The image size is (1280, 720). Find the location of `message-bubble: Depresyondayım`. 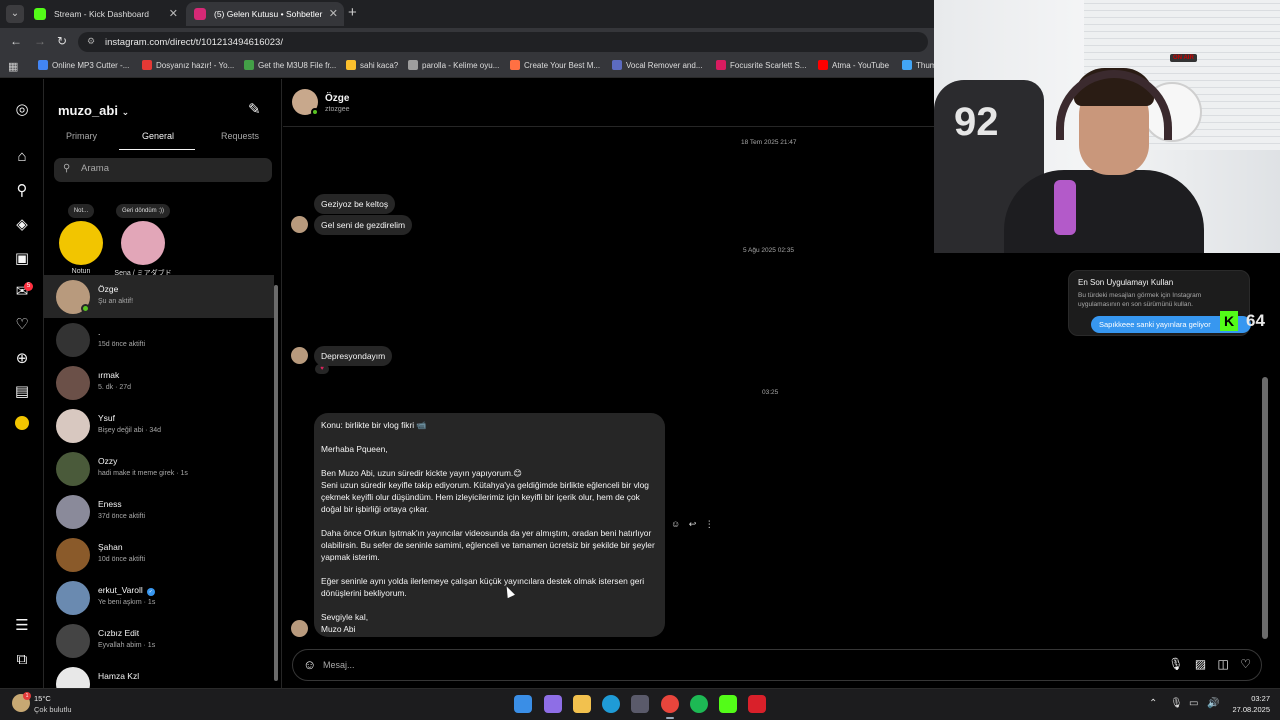

message-bubble: Depresyondayım is located at coordinates (353, 356).